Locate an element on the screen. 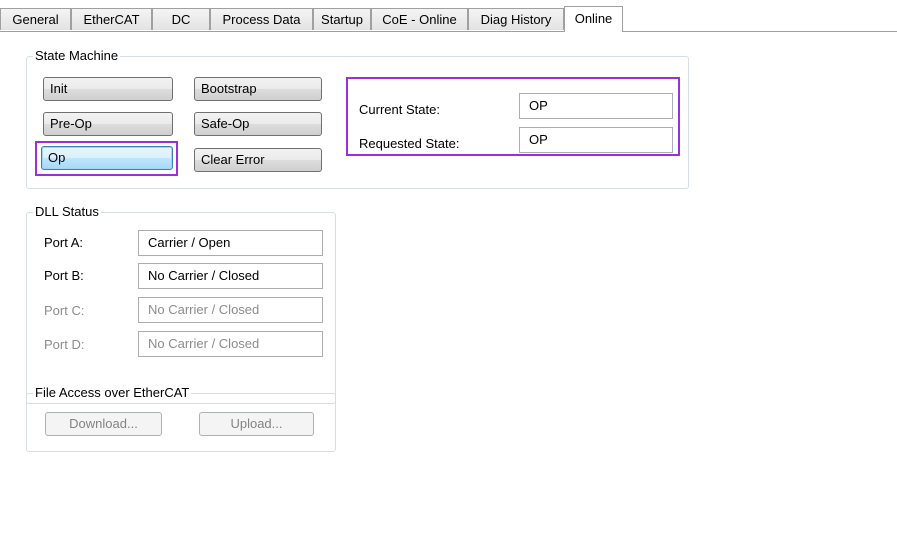 This screenshot has width=897, height=544. port-d-label: Port D: is located at coordinates (64, 344).